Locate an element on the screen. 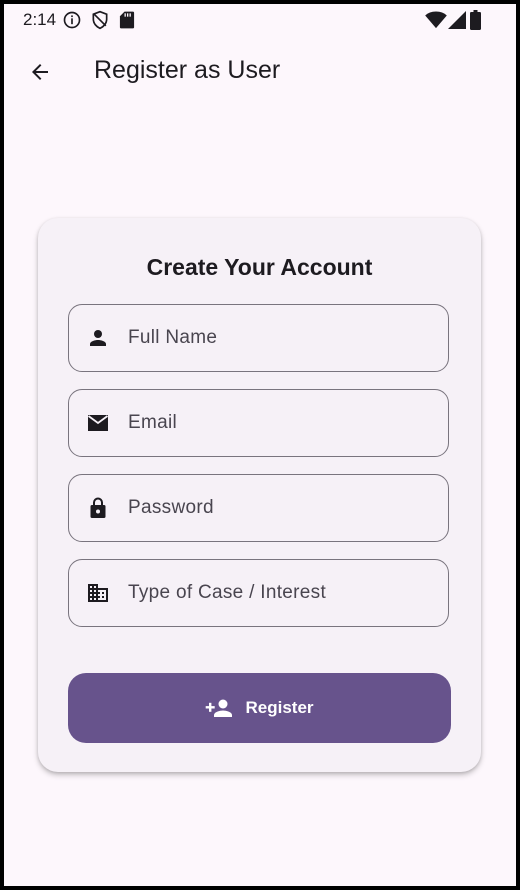 The image size is (520, 890). wifi-icon is located at coordinates (436, 20).